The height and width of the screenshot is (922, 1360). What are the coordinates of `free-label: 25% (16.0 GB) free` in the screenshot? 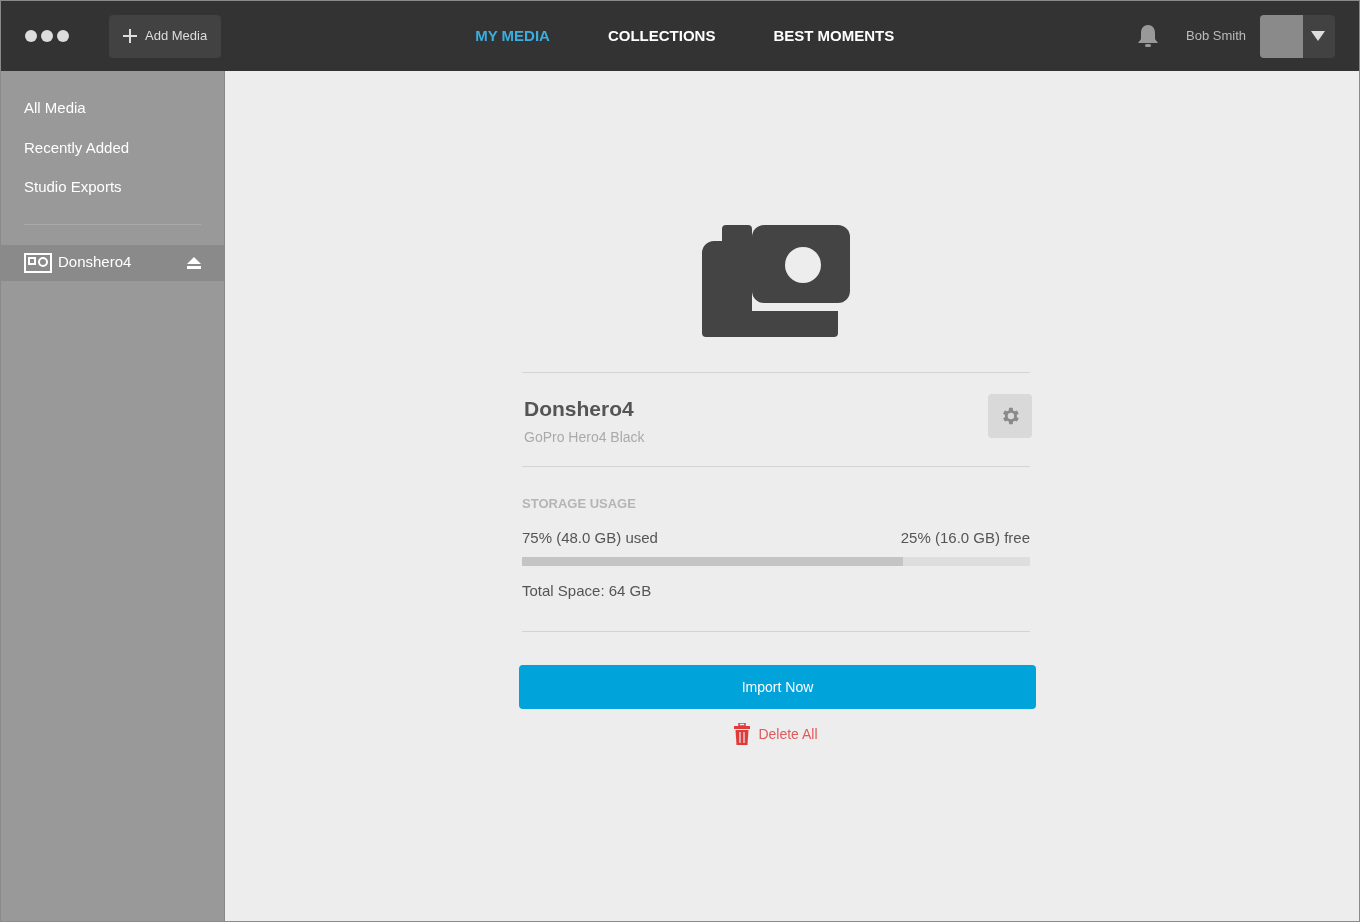 It's located at (965, 538).